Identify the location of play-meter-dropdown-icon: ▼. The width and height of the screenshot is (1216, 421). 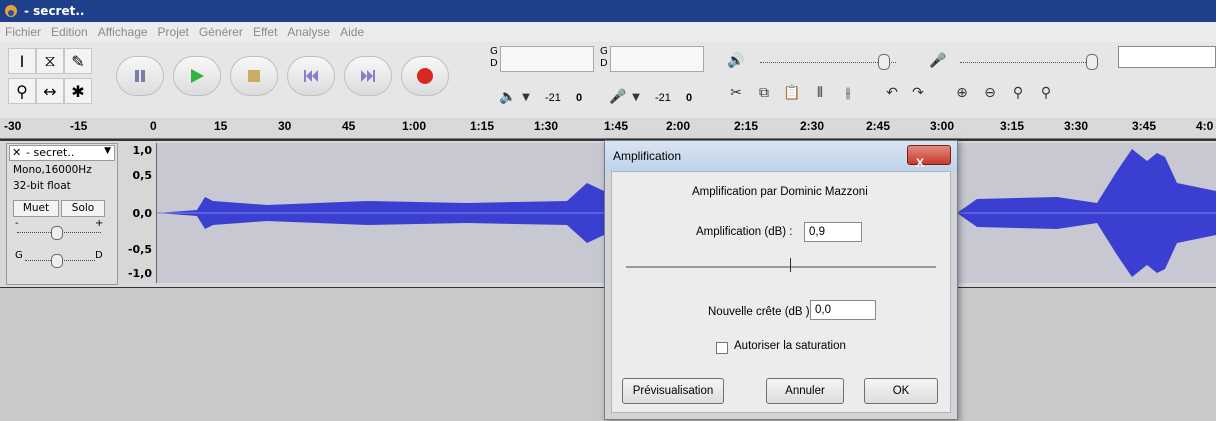
(526, 97).